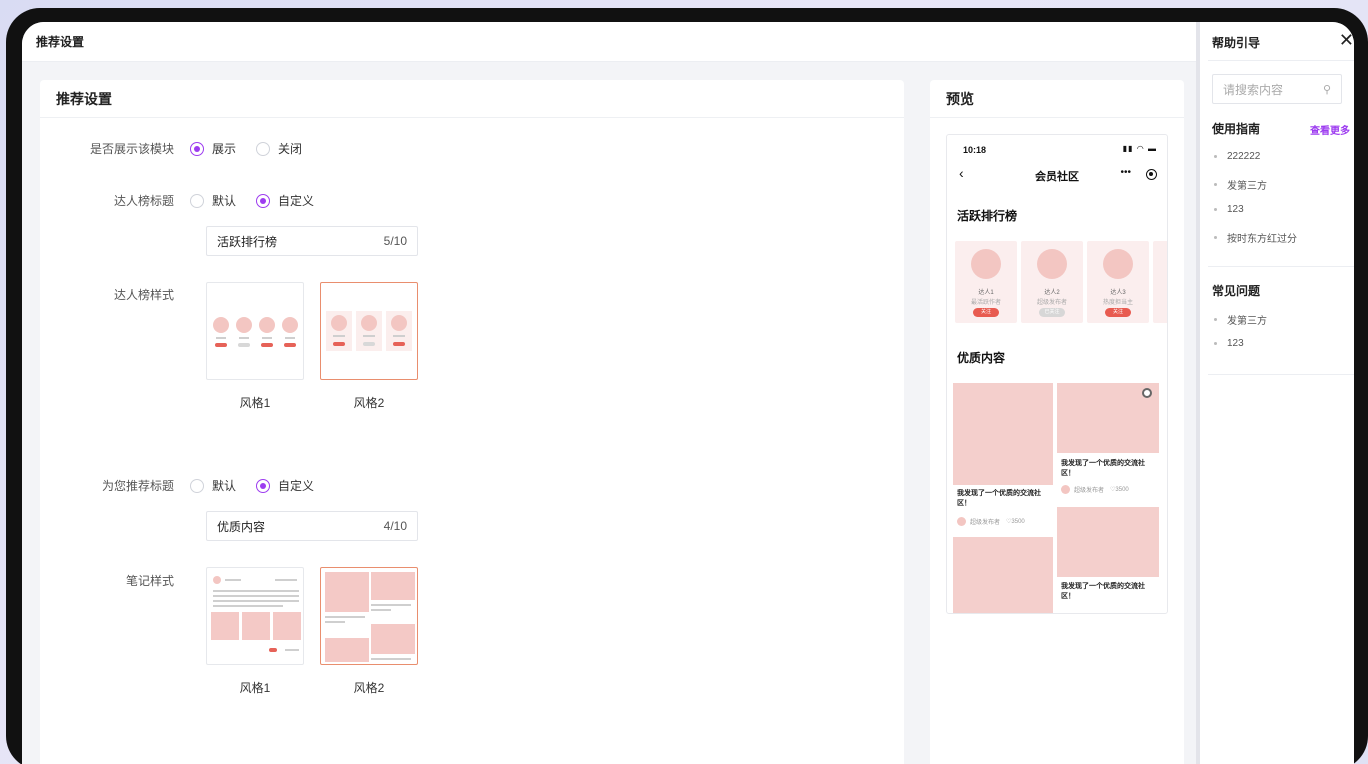 This screenshot has width=1368, height=764. Describe the element at coordinates (986, 282) in the screenshot. I see `talent-card: 达人1 最活跃作者 关注` at that location.